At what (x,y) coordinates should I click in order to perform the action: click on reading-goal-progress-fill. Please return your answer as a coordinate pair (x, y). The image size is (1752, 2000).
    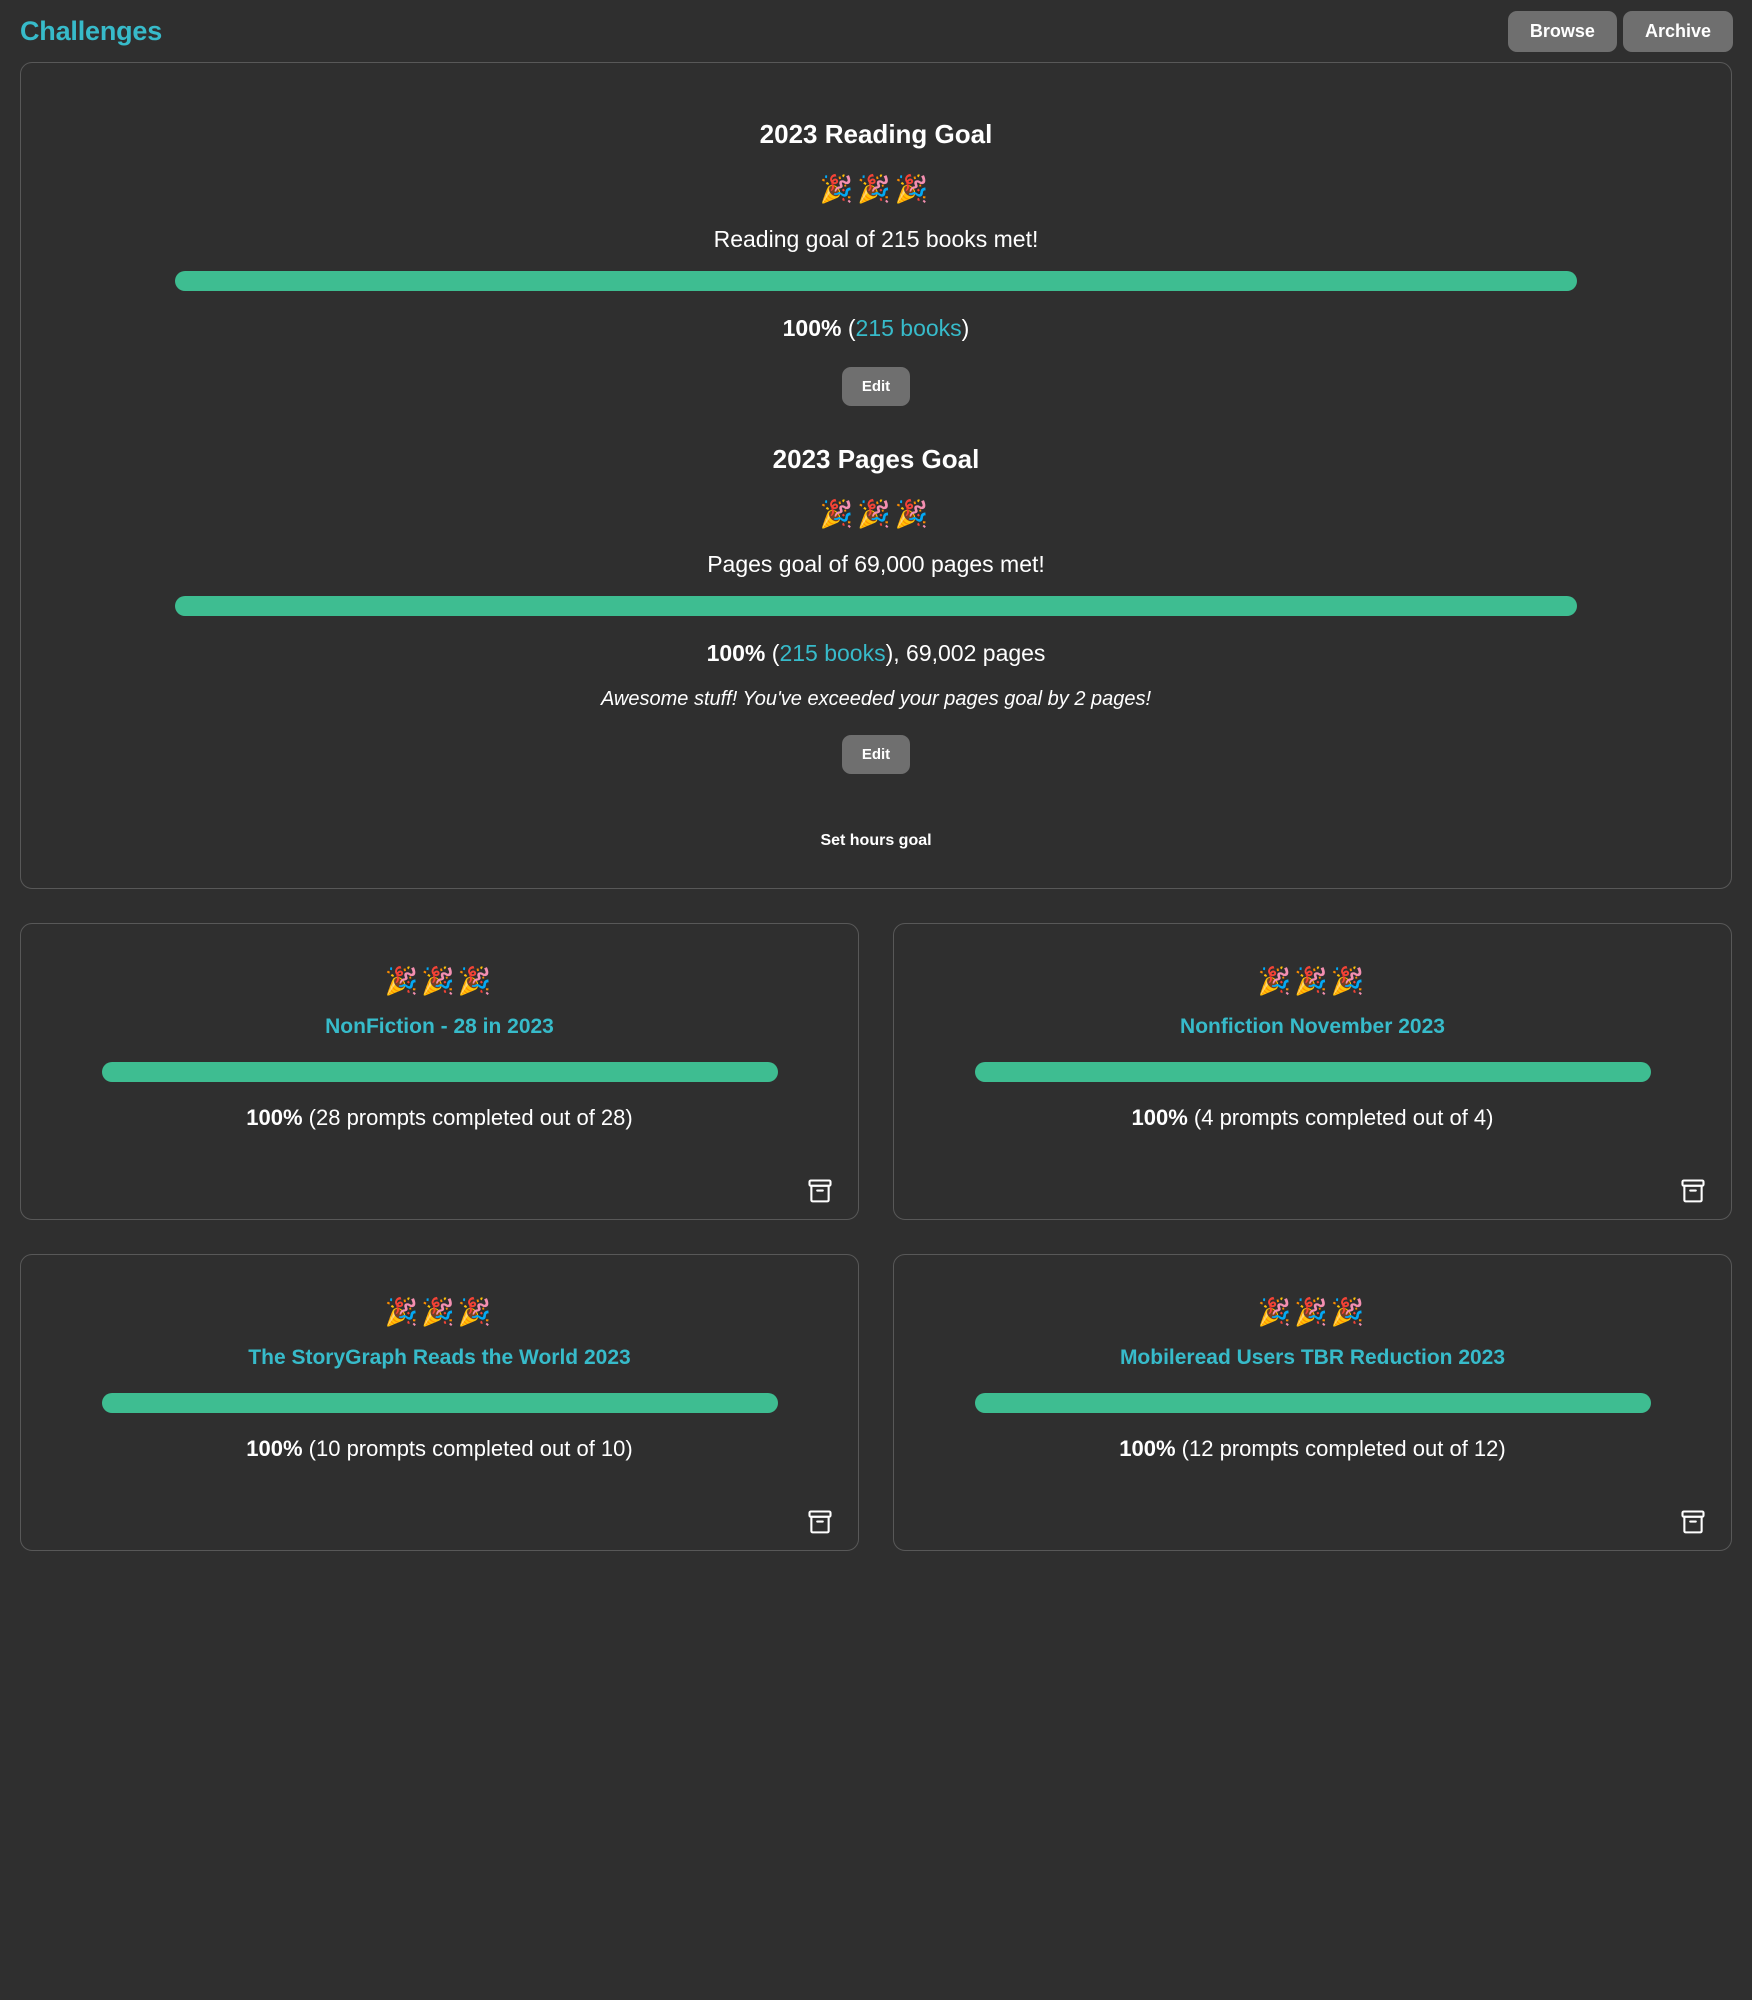
    Looking at the image, I should click on (876, 281).